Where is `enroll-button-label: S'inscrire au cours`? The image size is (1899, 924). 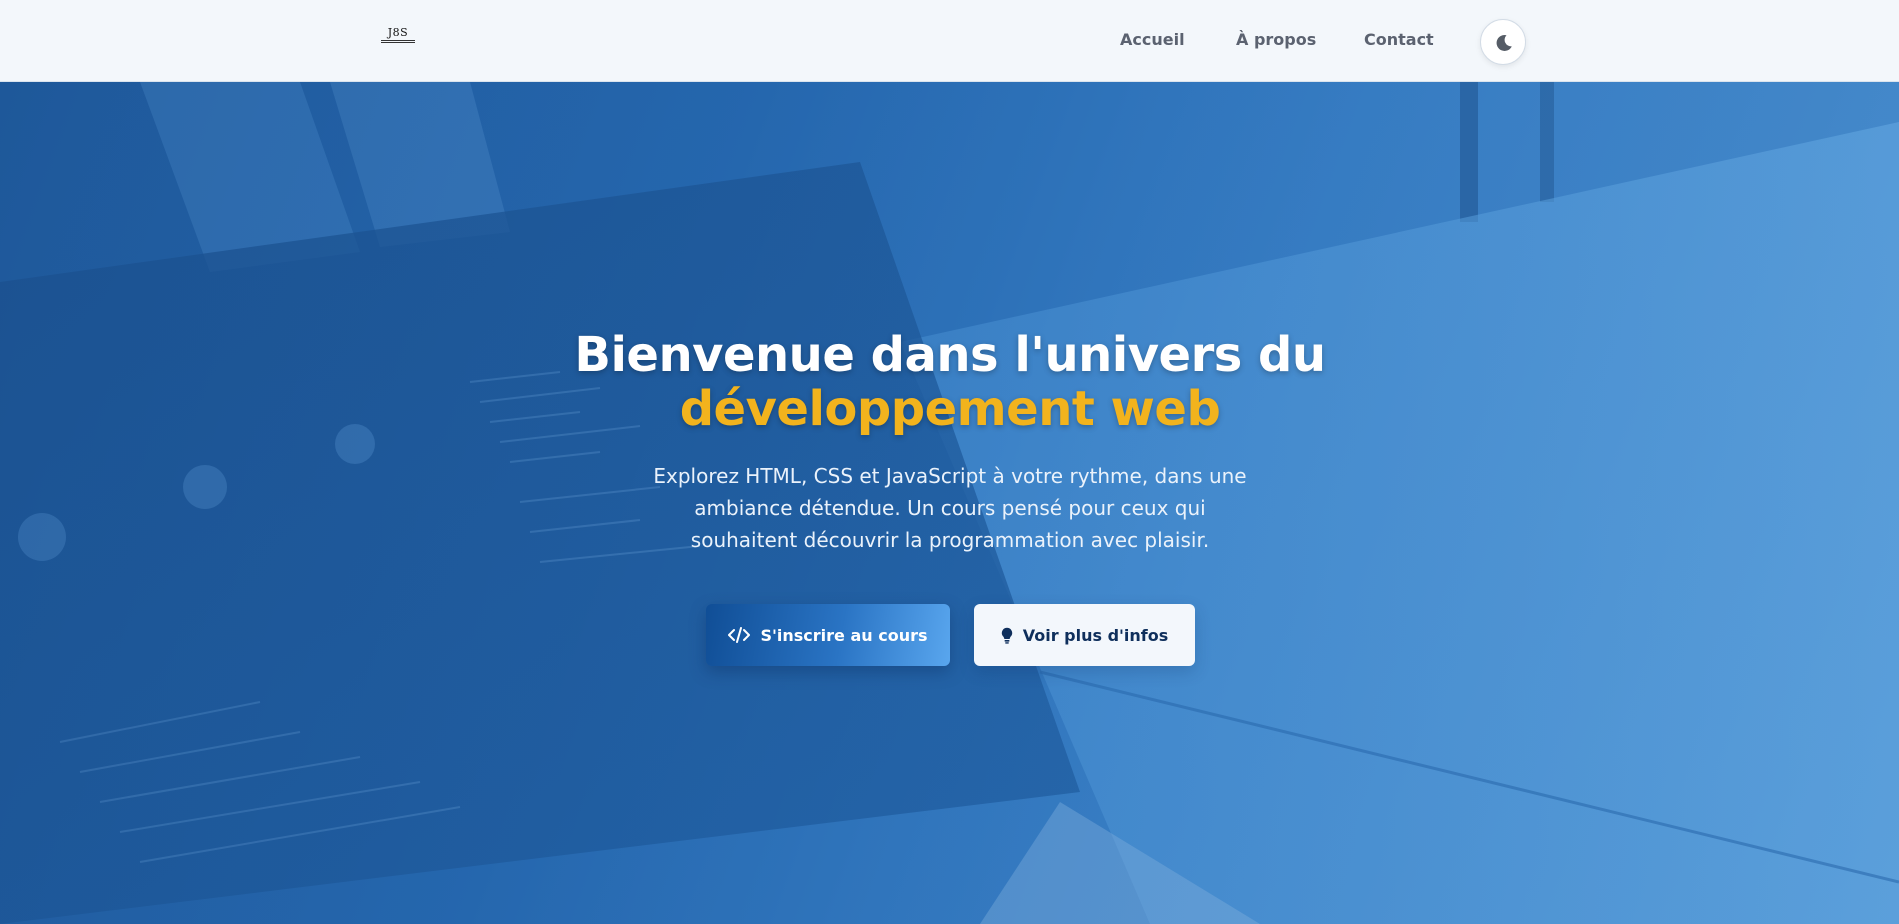
enroll-button-label: S'inscrire au cours is located at coordinates (844, 635).